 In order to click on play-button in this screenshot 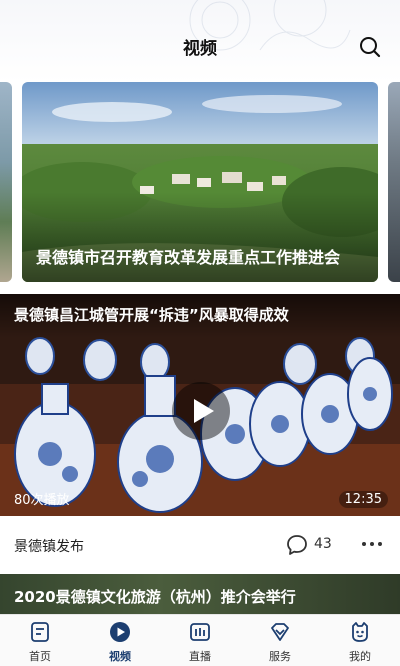, I will do `click(201, 411)`.